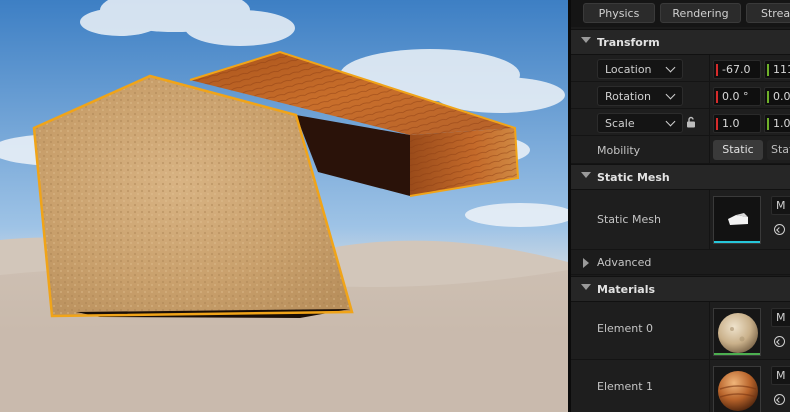 Image resolution: width=790 pixels, height=412 pixels. What do you see at coordinates (680, 289) in the screenshot?
I see `section-materials: Materials` at bounding box center [680, 289].